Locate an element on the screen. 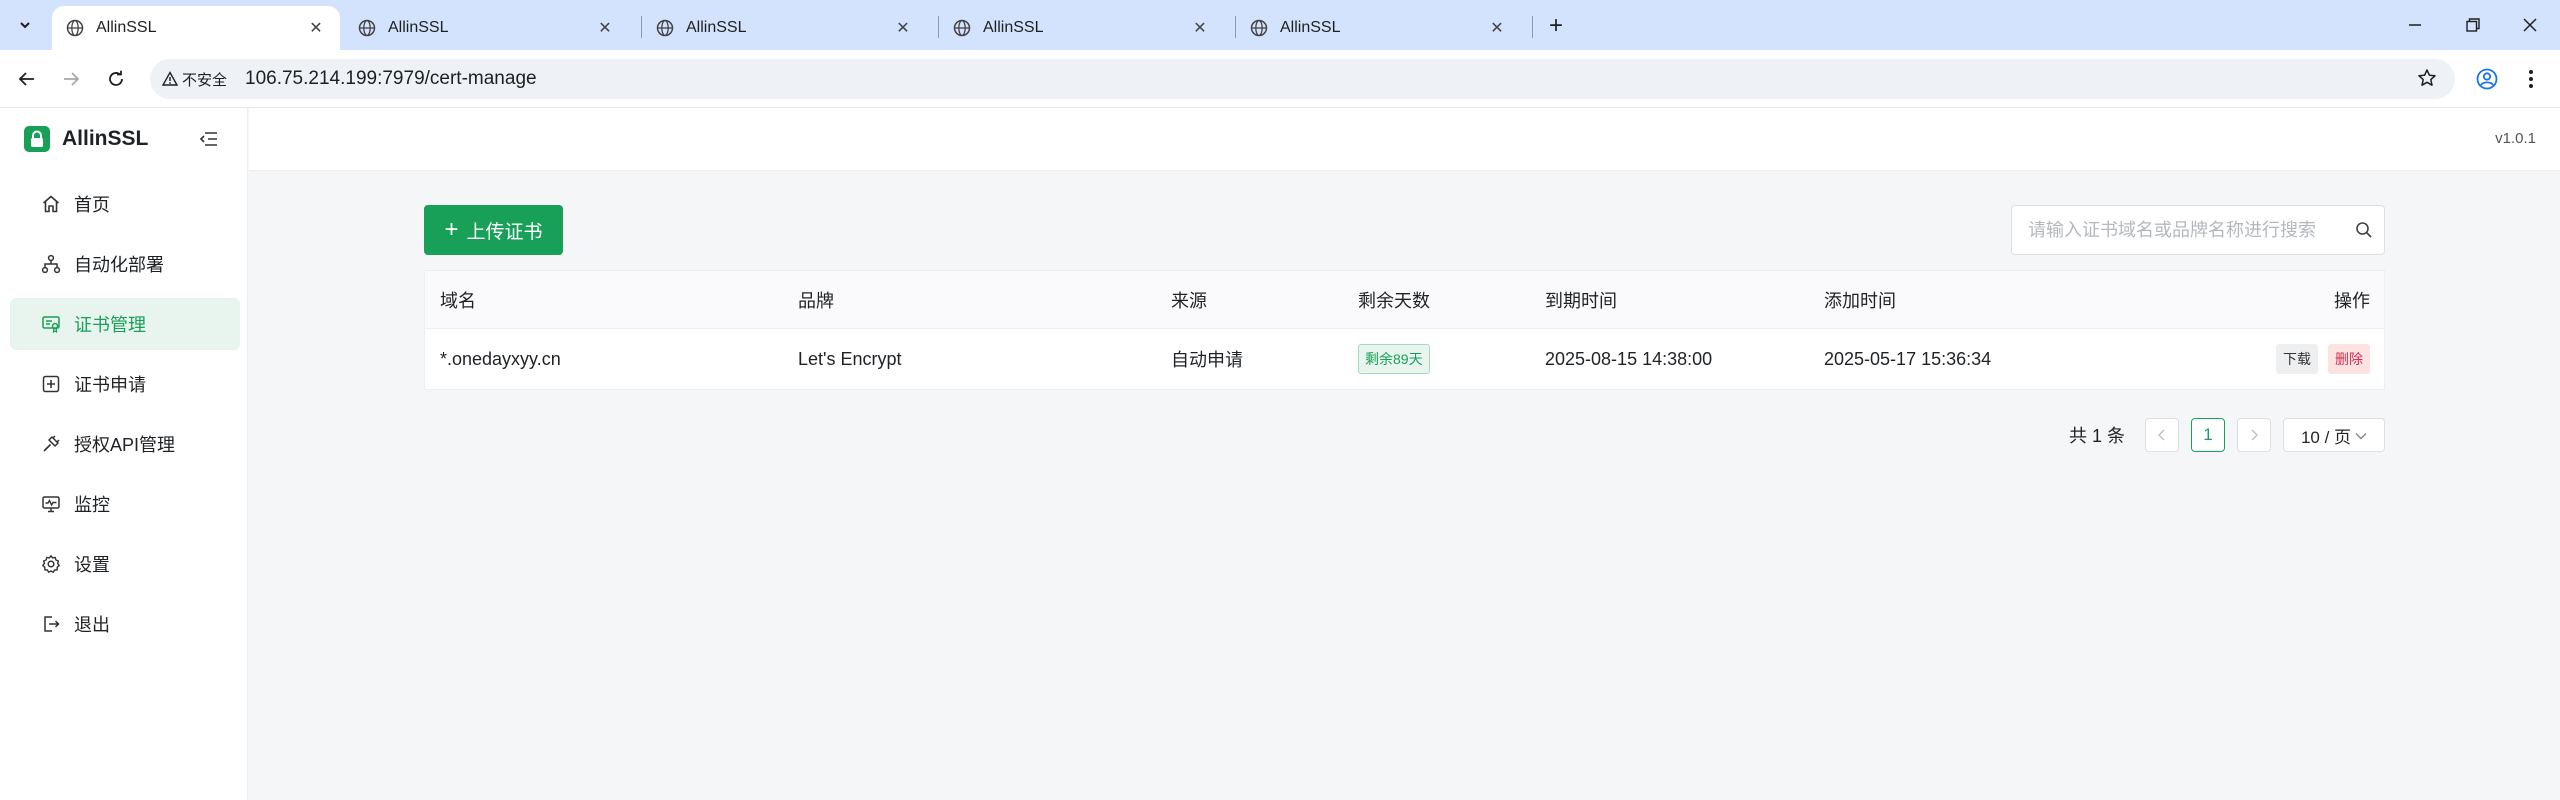 The image size is (2560, 800). new-tab-plus-icon: + is located at coordinates (1556, 26).